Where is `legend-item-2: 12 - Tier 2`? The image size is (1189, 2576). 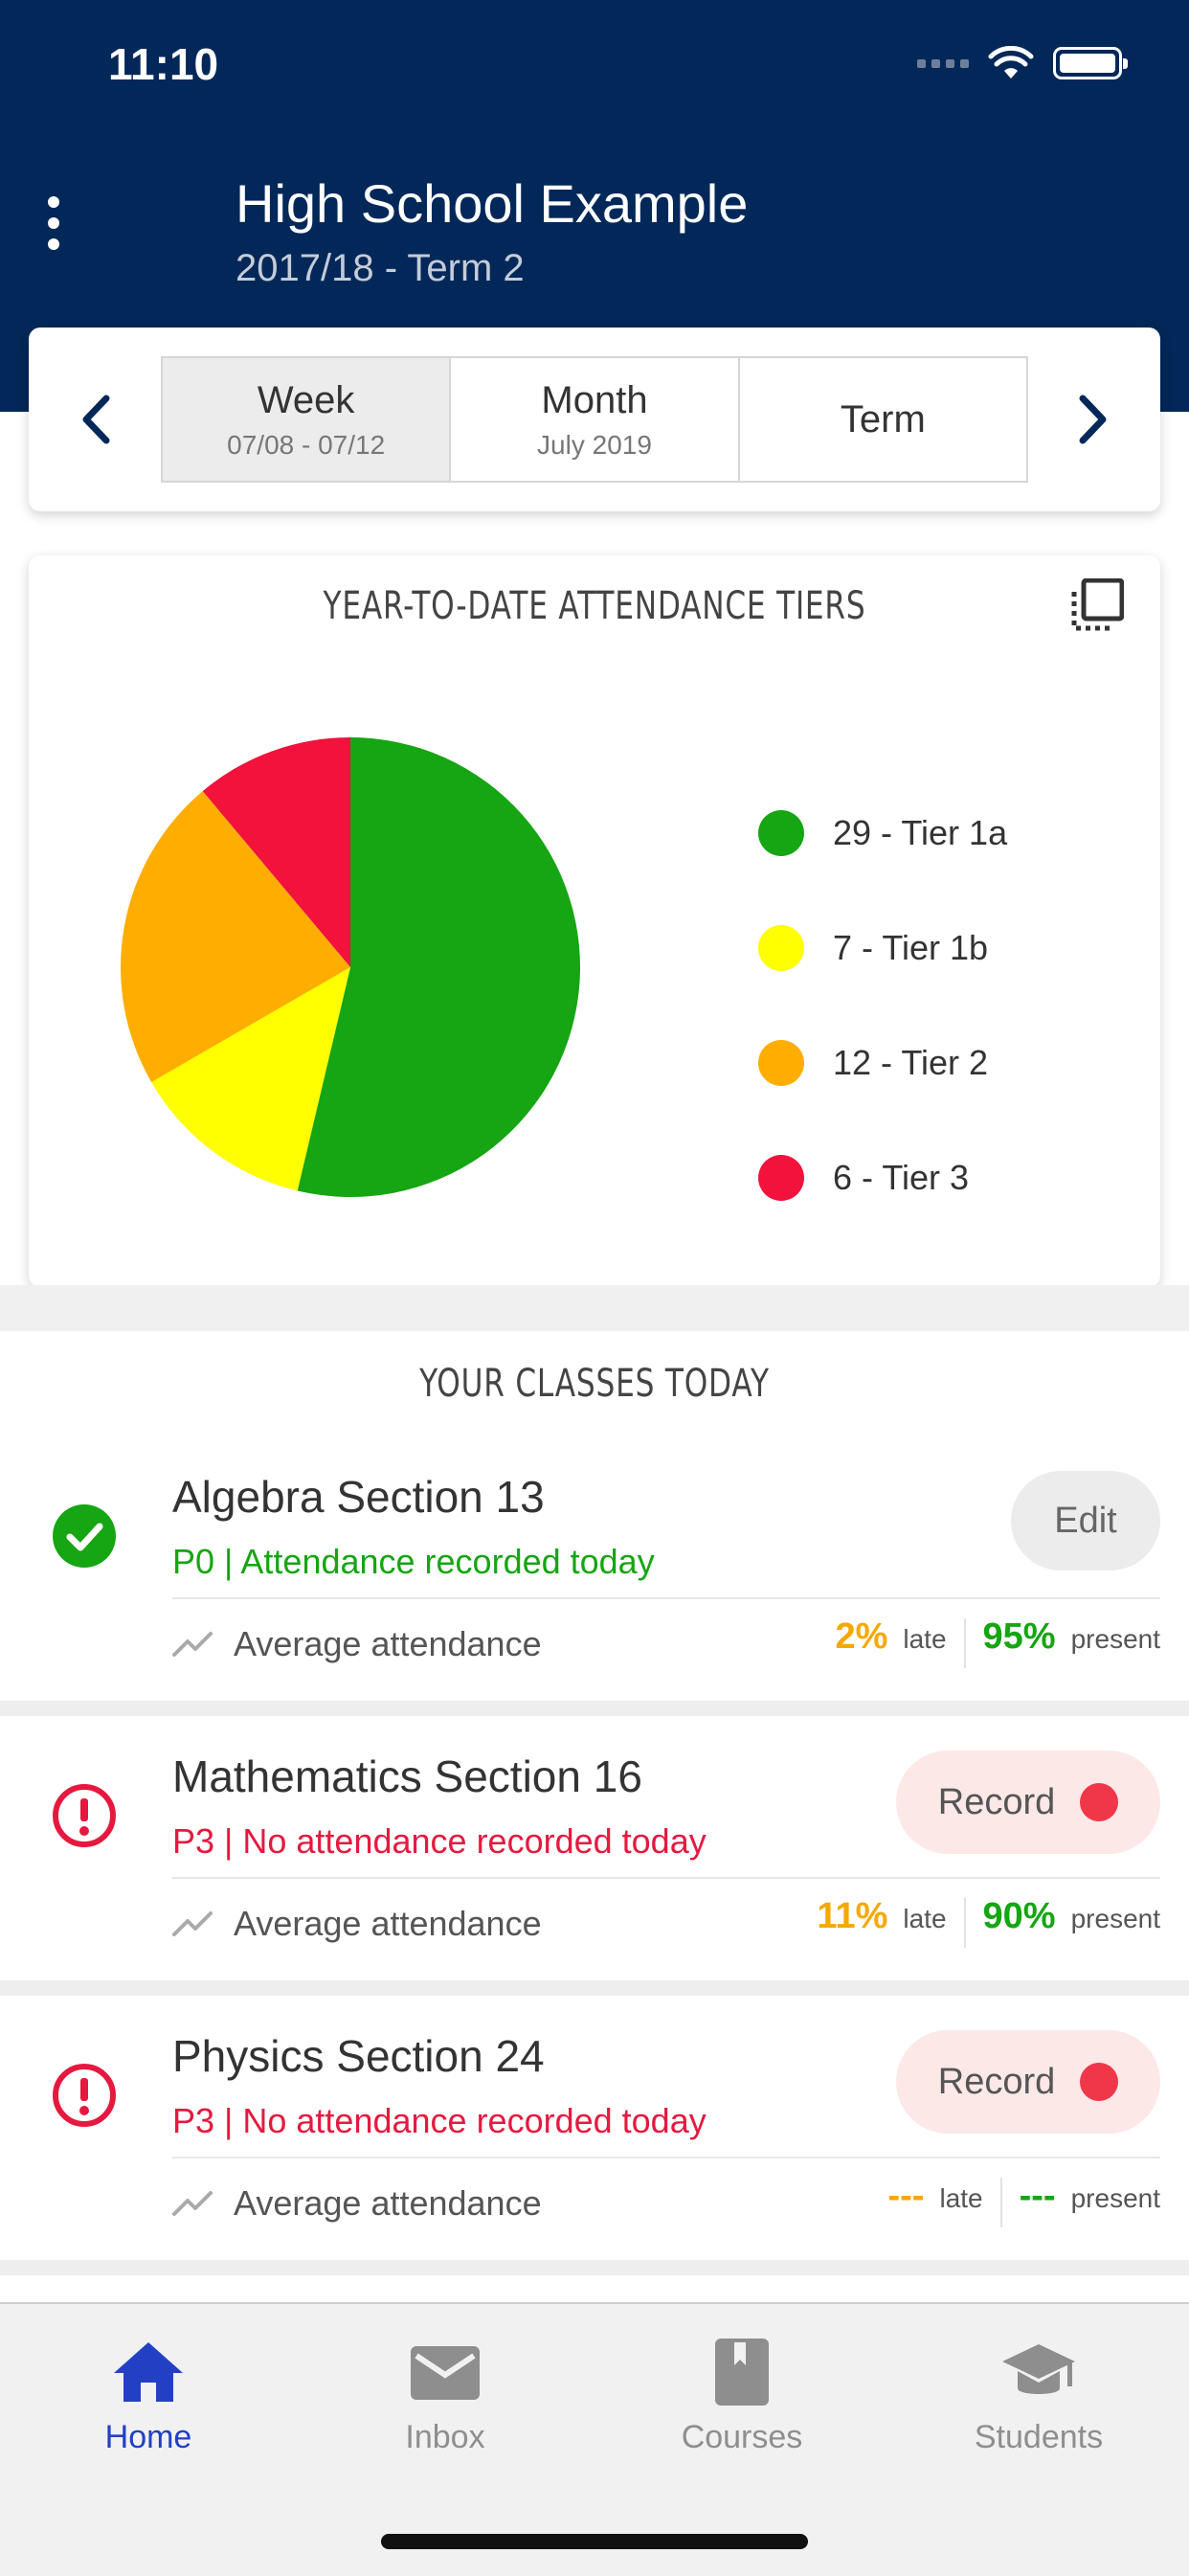 legend-item-2: 12 - Tier 2 is located at coordinates (882, 1063).